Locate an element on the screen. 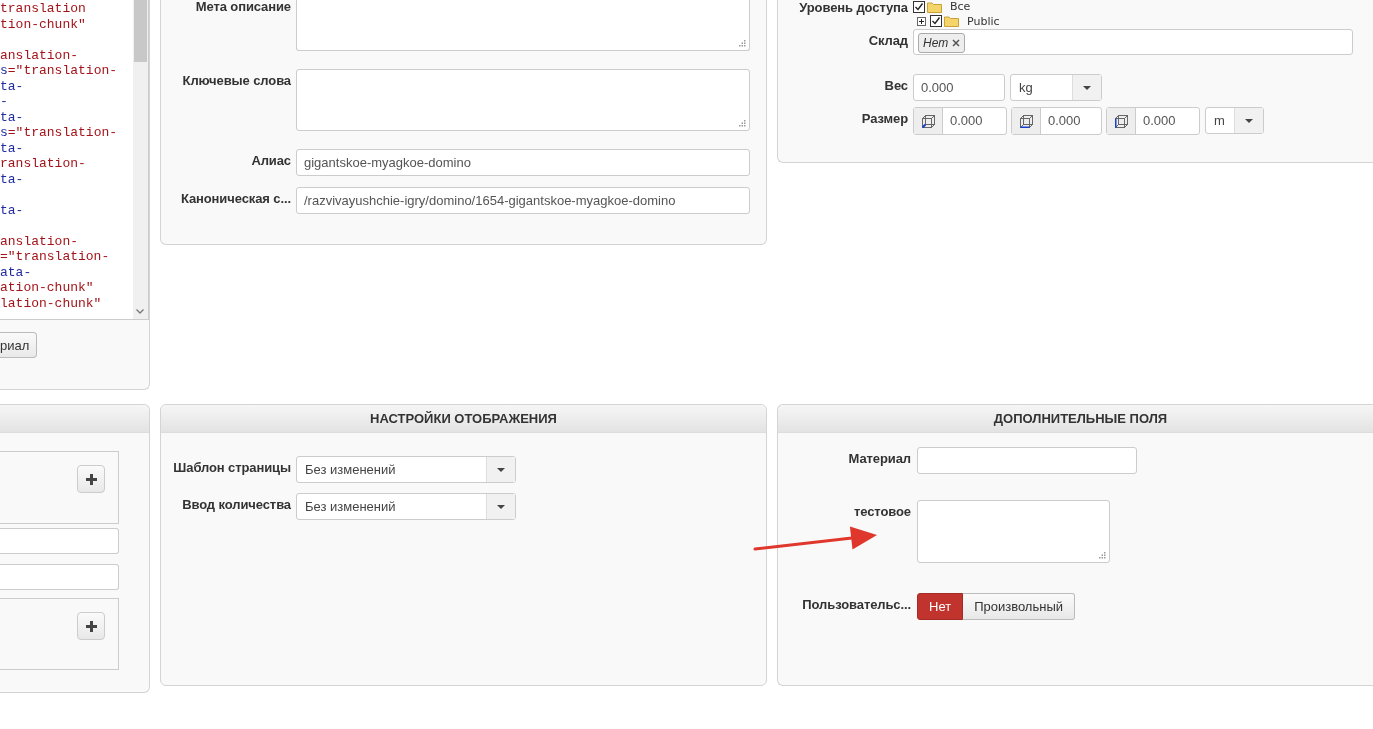 This screenshot has width=1373, height=729. code-line: lation-chunk" is located at coordinates (51, 303).